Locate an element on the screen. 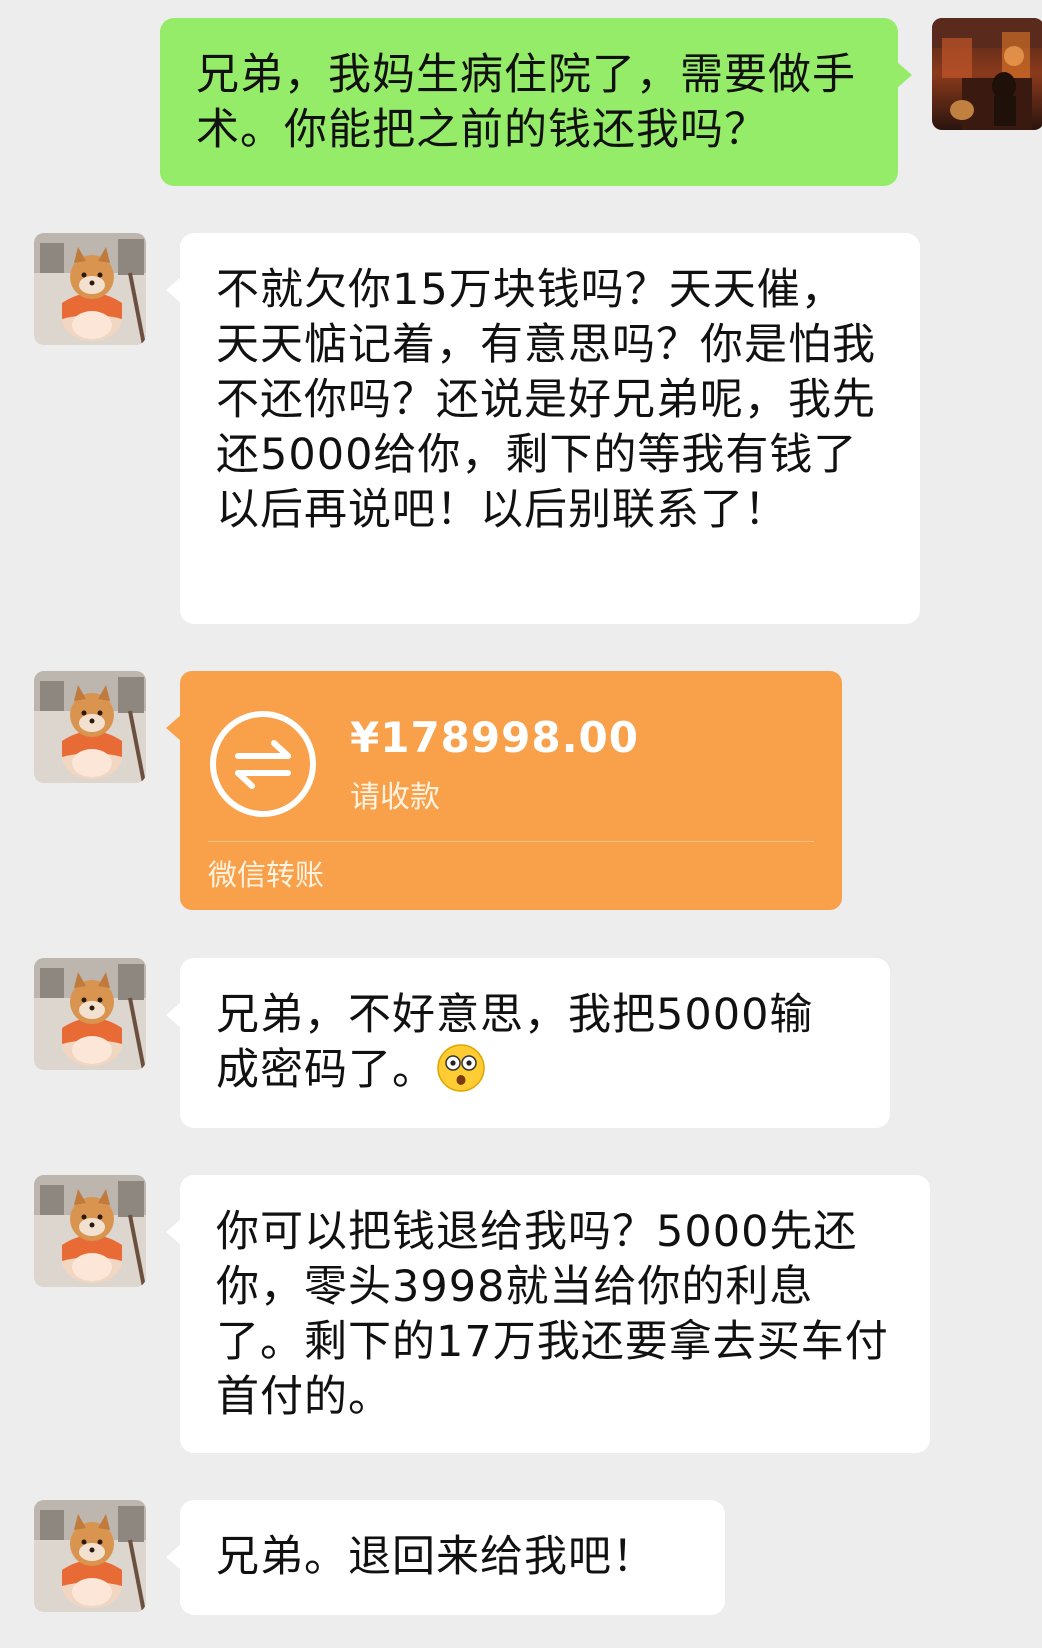  self-avatar-image is located at coordinates (987, 74).